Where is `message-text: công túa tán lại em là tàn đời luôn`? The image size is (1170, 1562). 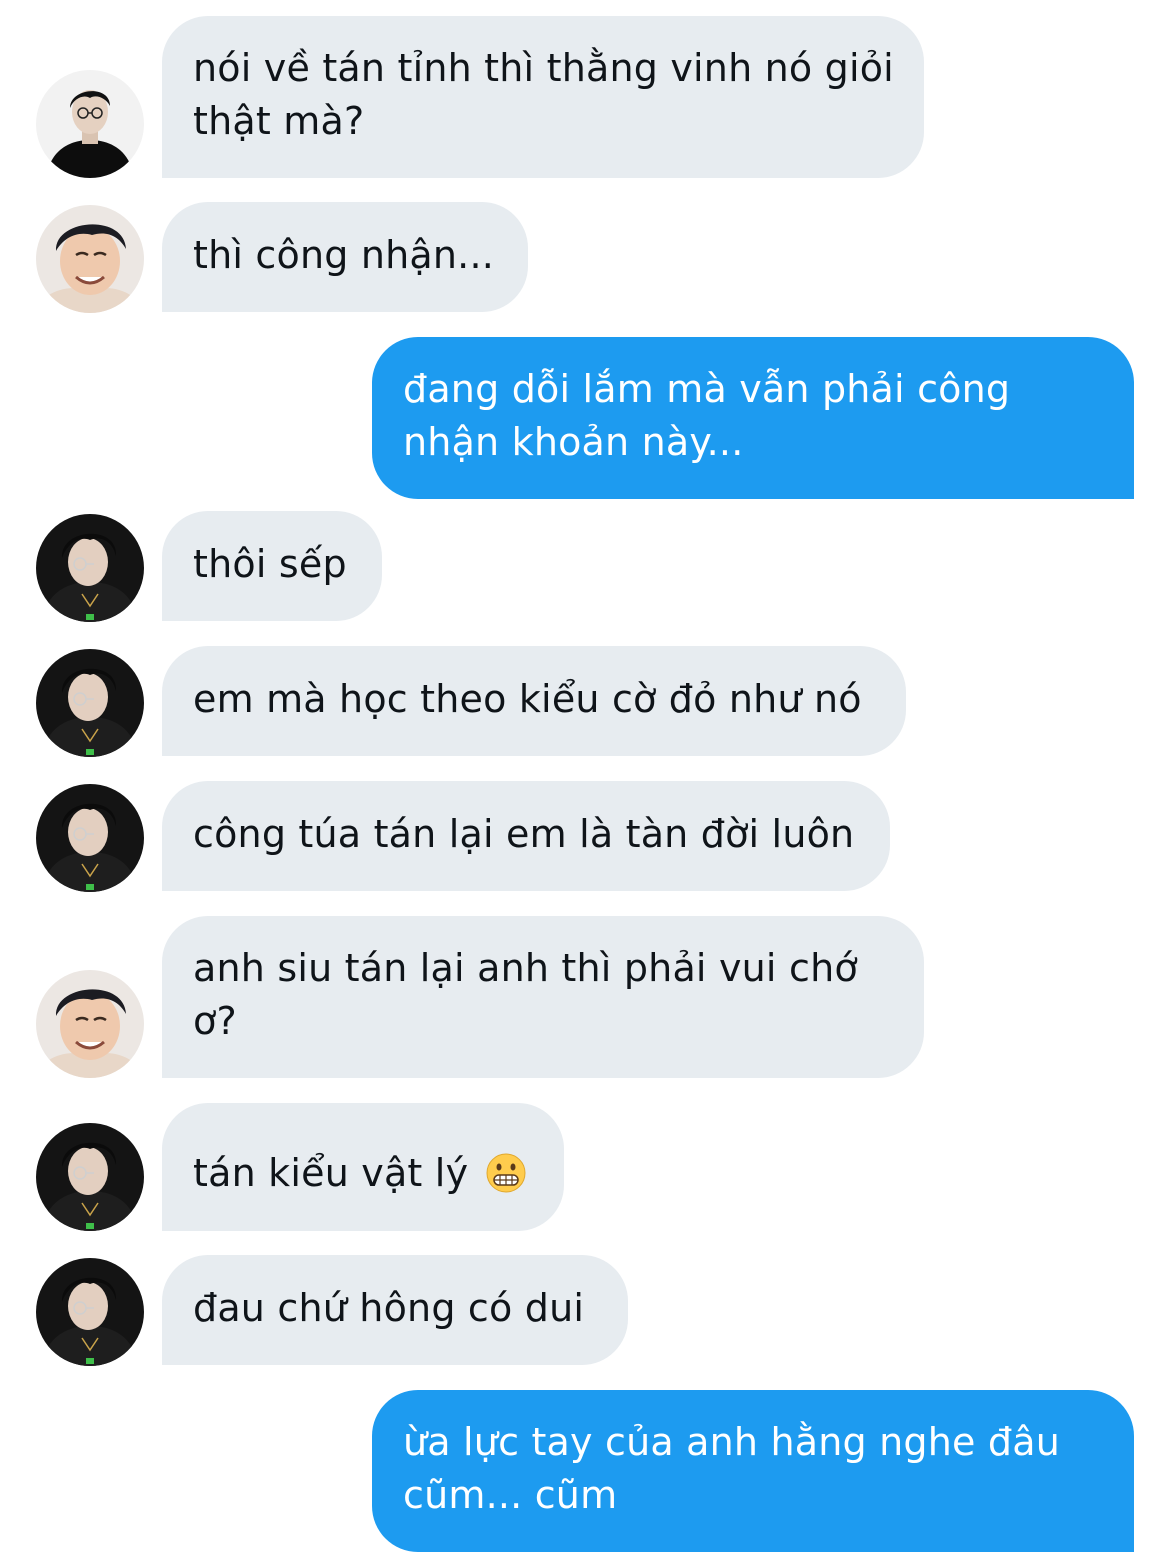
message-text: công túa tán lại em là tàn đời luôn is located at coordinates (524, 834).